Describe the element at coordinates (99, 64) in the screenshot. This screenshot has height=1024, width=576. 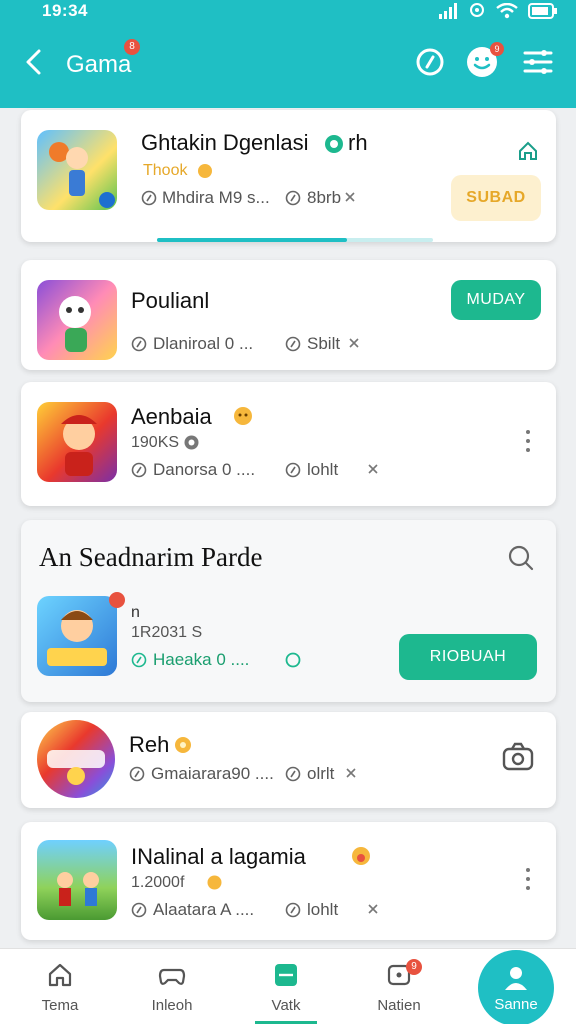
I see `page-title: Gama` at that location.